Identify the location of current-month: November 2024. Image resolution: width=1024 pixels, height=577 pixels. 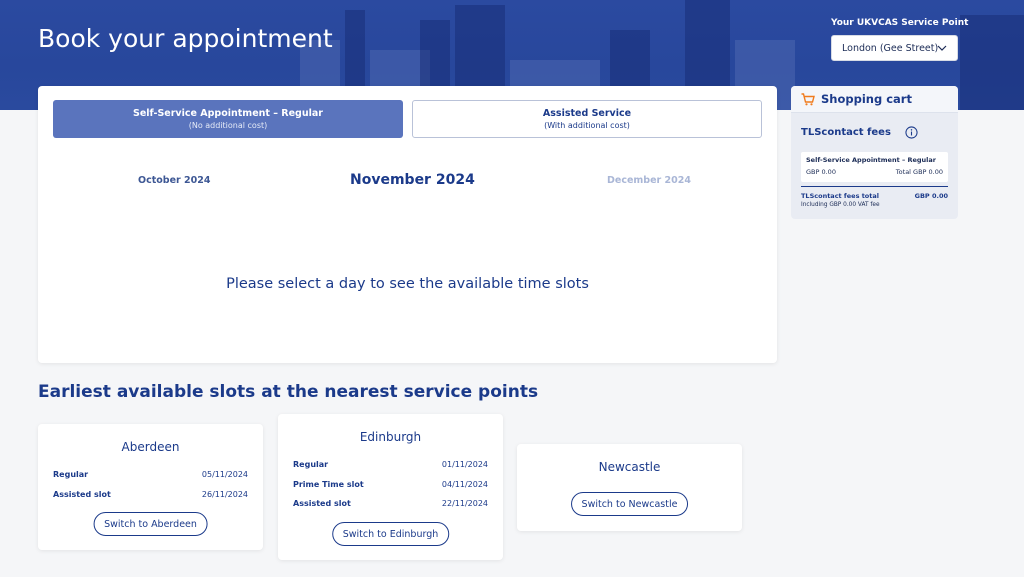
(412, 180).